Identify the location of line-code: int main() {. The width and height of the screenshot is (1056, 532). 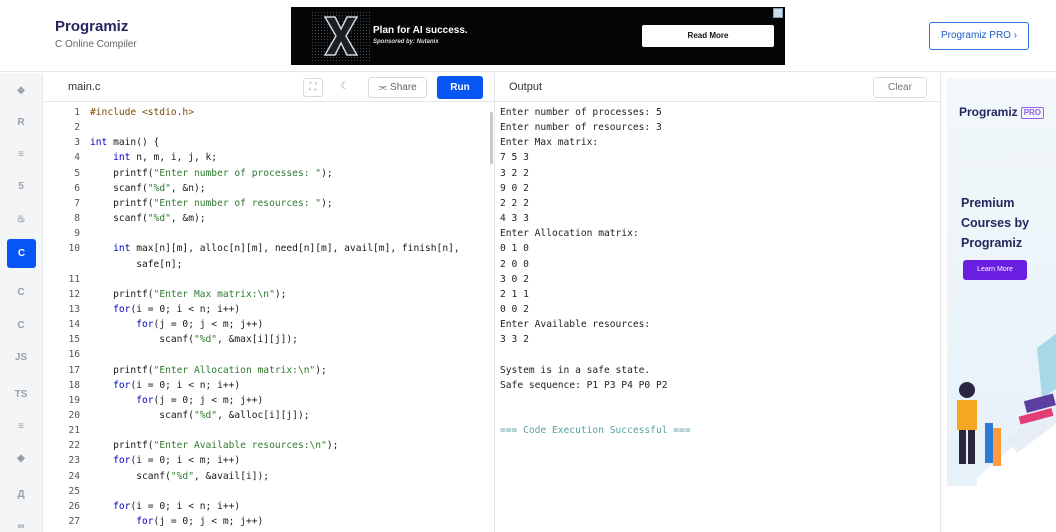
(125, 143).